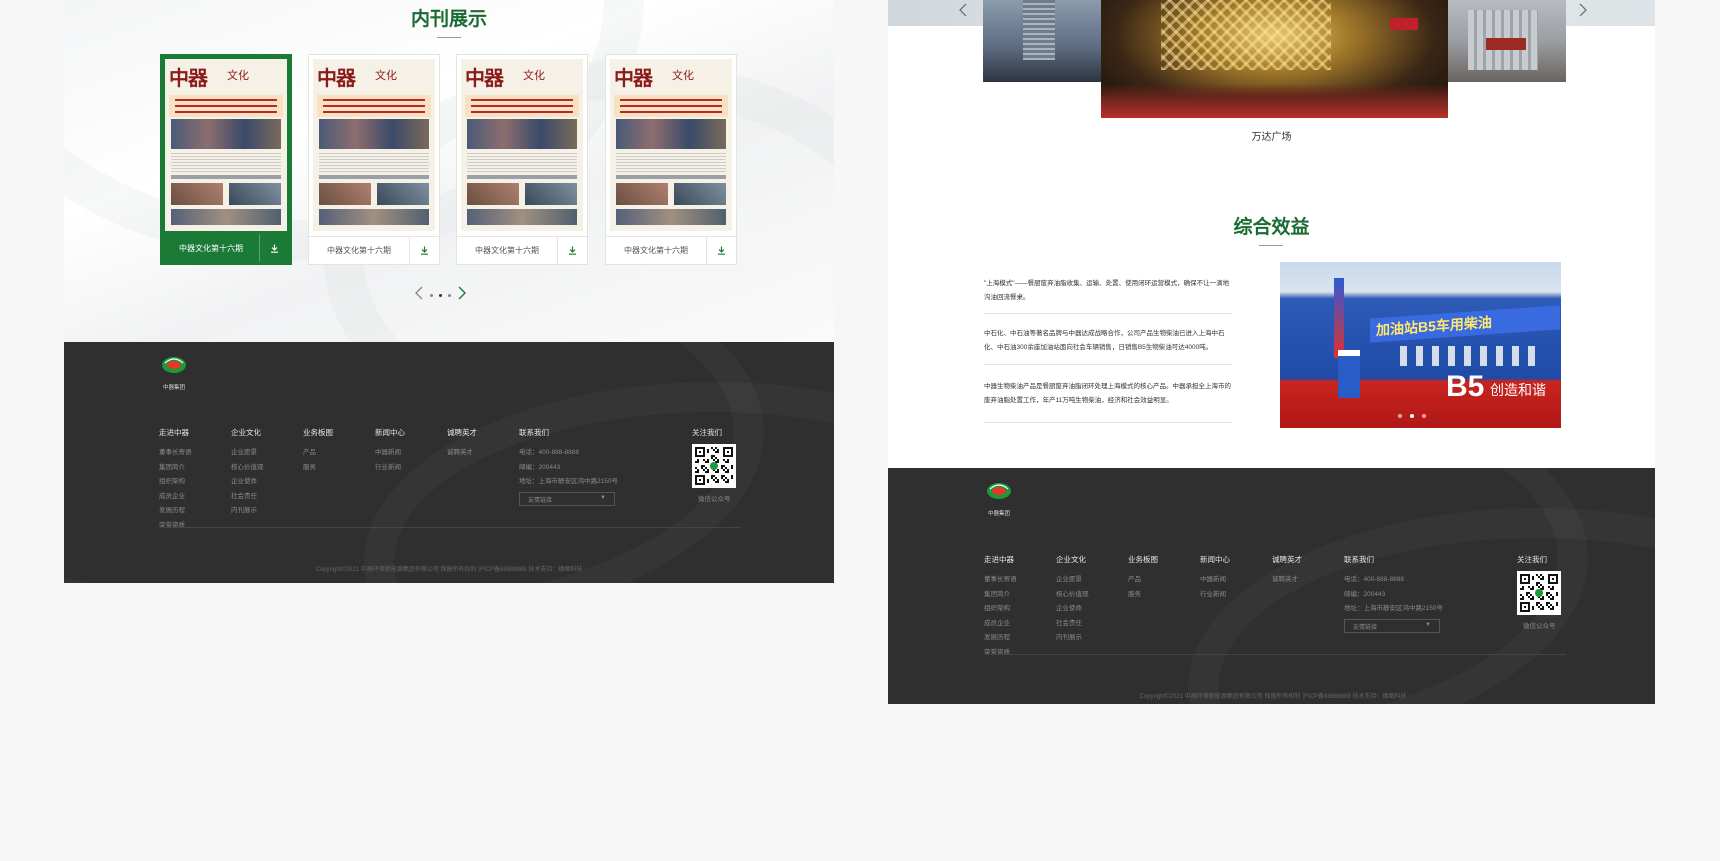  What do you see at coordinates (707, 432) in the screenshot?
I see `footer-column-title: 关注我们` at bounding box center [707, 432].